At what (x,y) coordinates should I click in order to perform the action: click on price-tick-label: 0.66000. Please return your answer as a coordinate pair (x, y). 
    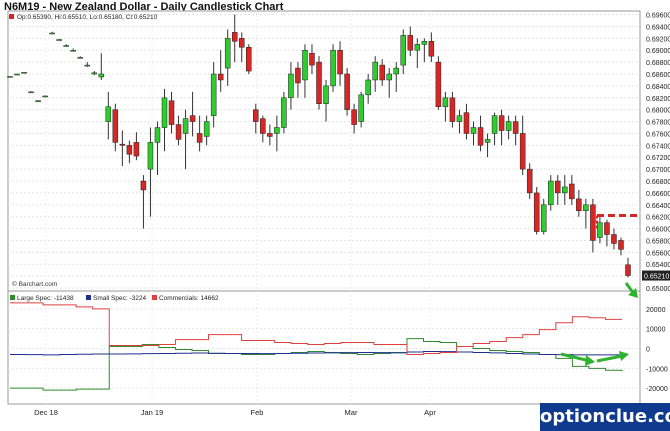
    Looking at the image, I should click on (658, 230).